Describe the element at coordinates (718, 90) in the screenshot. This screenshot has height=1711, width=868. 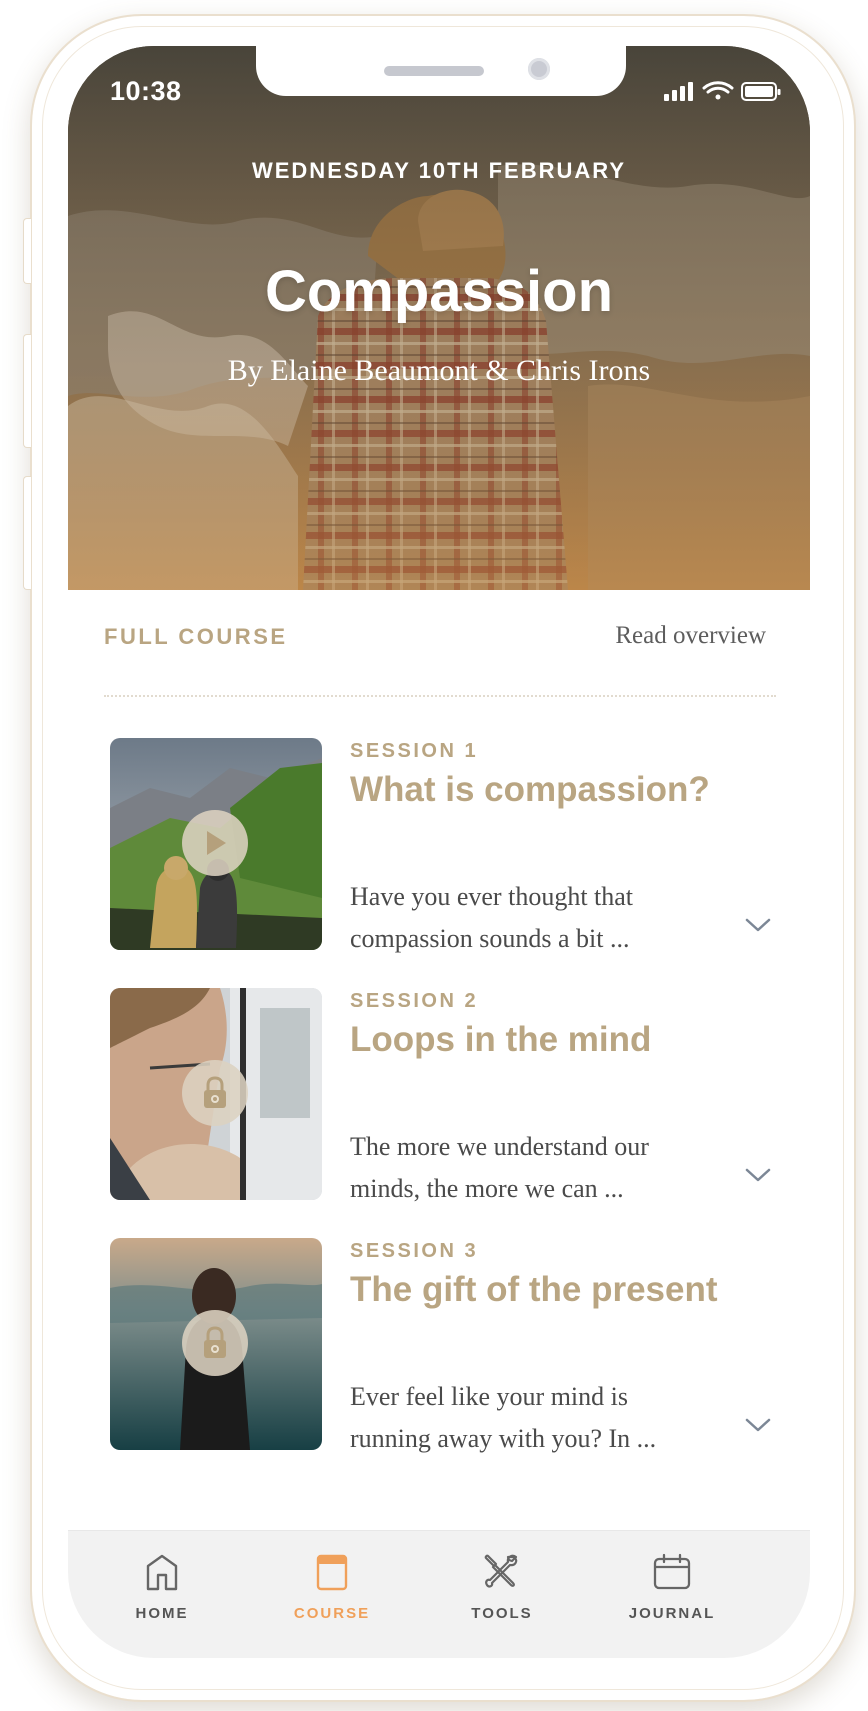
I see `wifi-icon` at that location.